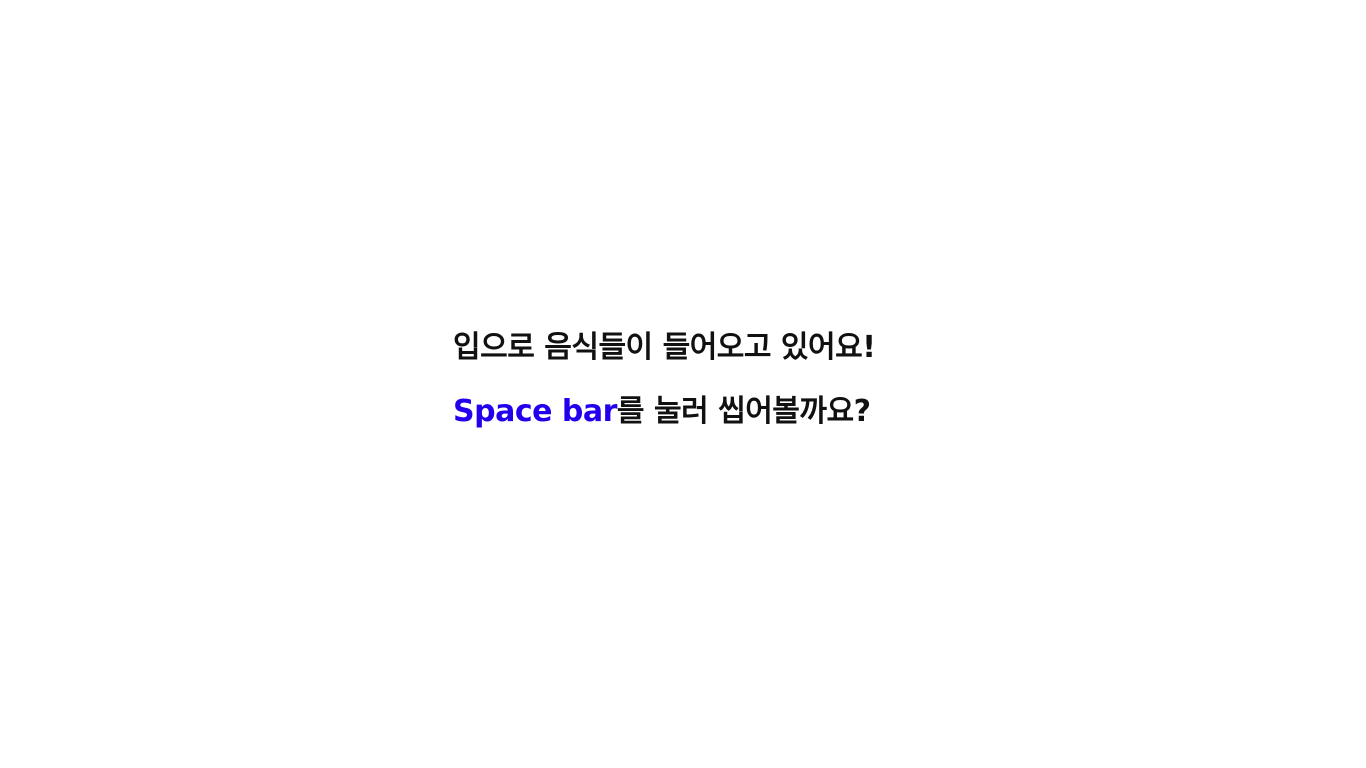 This screenshot has height=768, width=1366. What do you see at coordinates (743, 411) in the screenshot?
I see `instruction-line-2-text: 를 눌러 씹어볼까요?` at bounding box center [743, 411].